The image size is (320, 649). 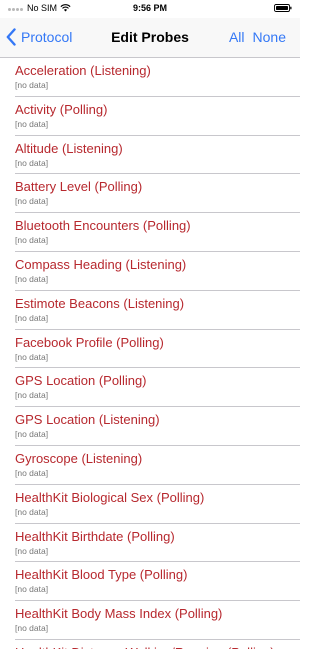 I want to click on probe-row: HealthKit Birthdate (Polling) [no data], so click(x=150, y=543).